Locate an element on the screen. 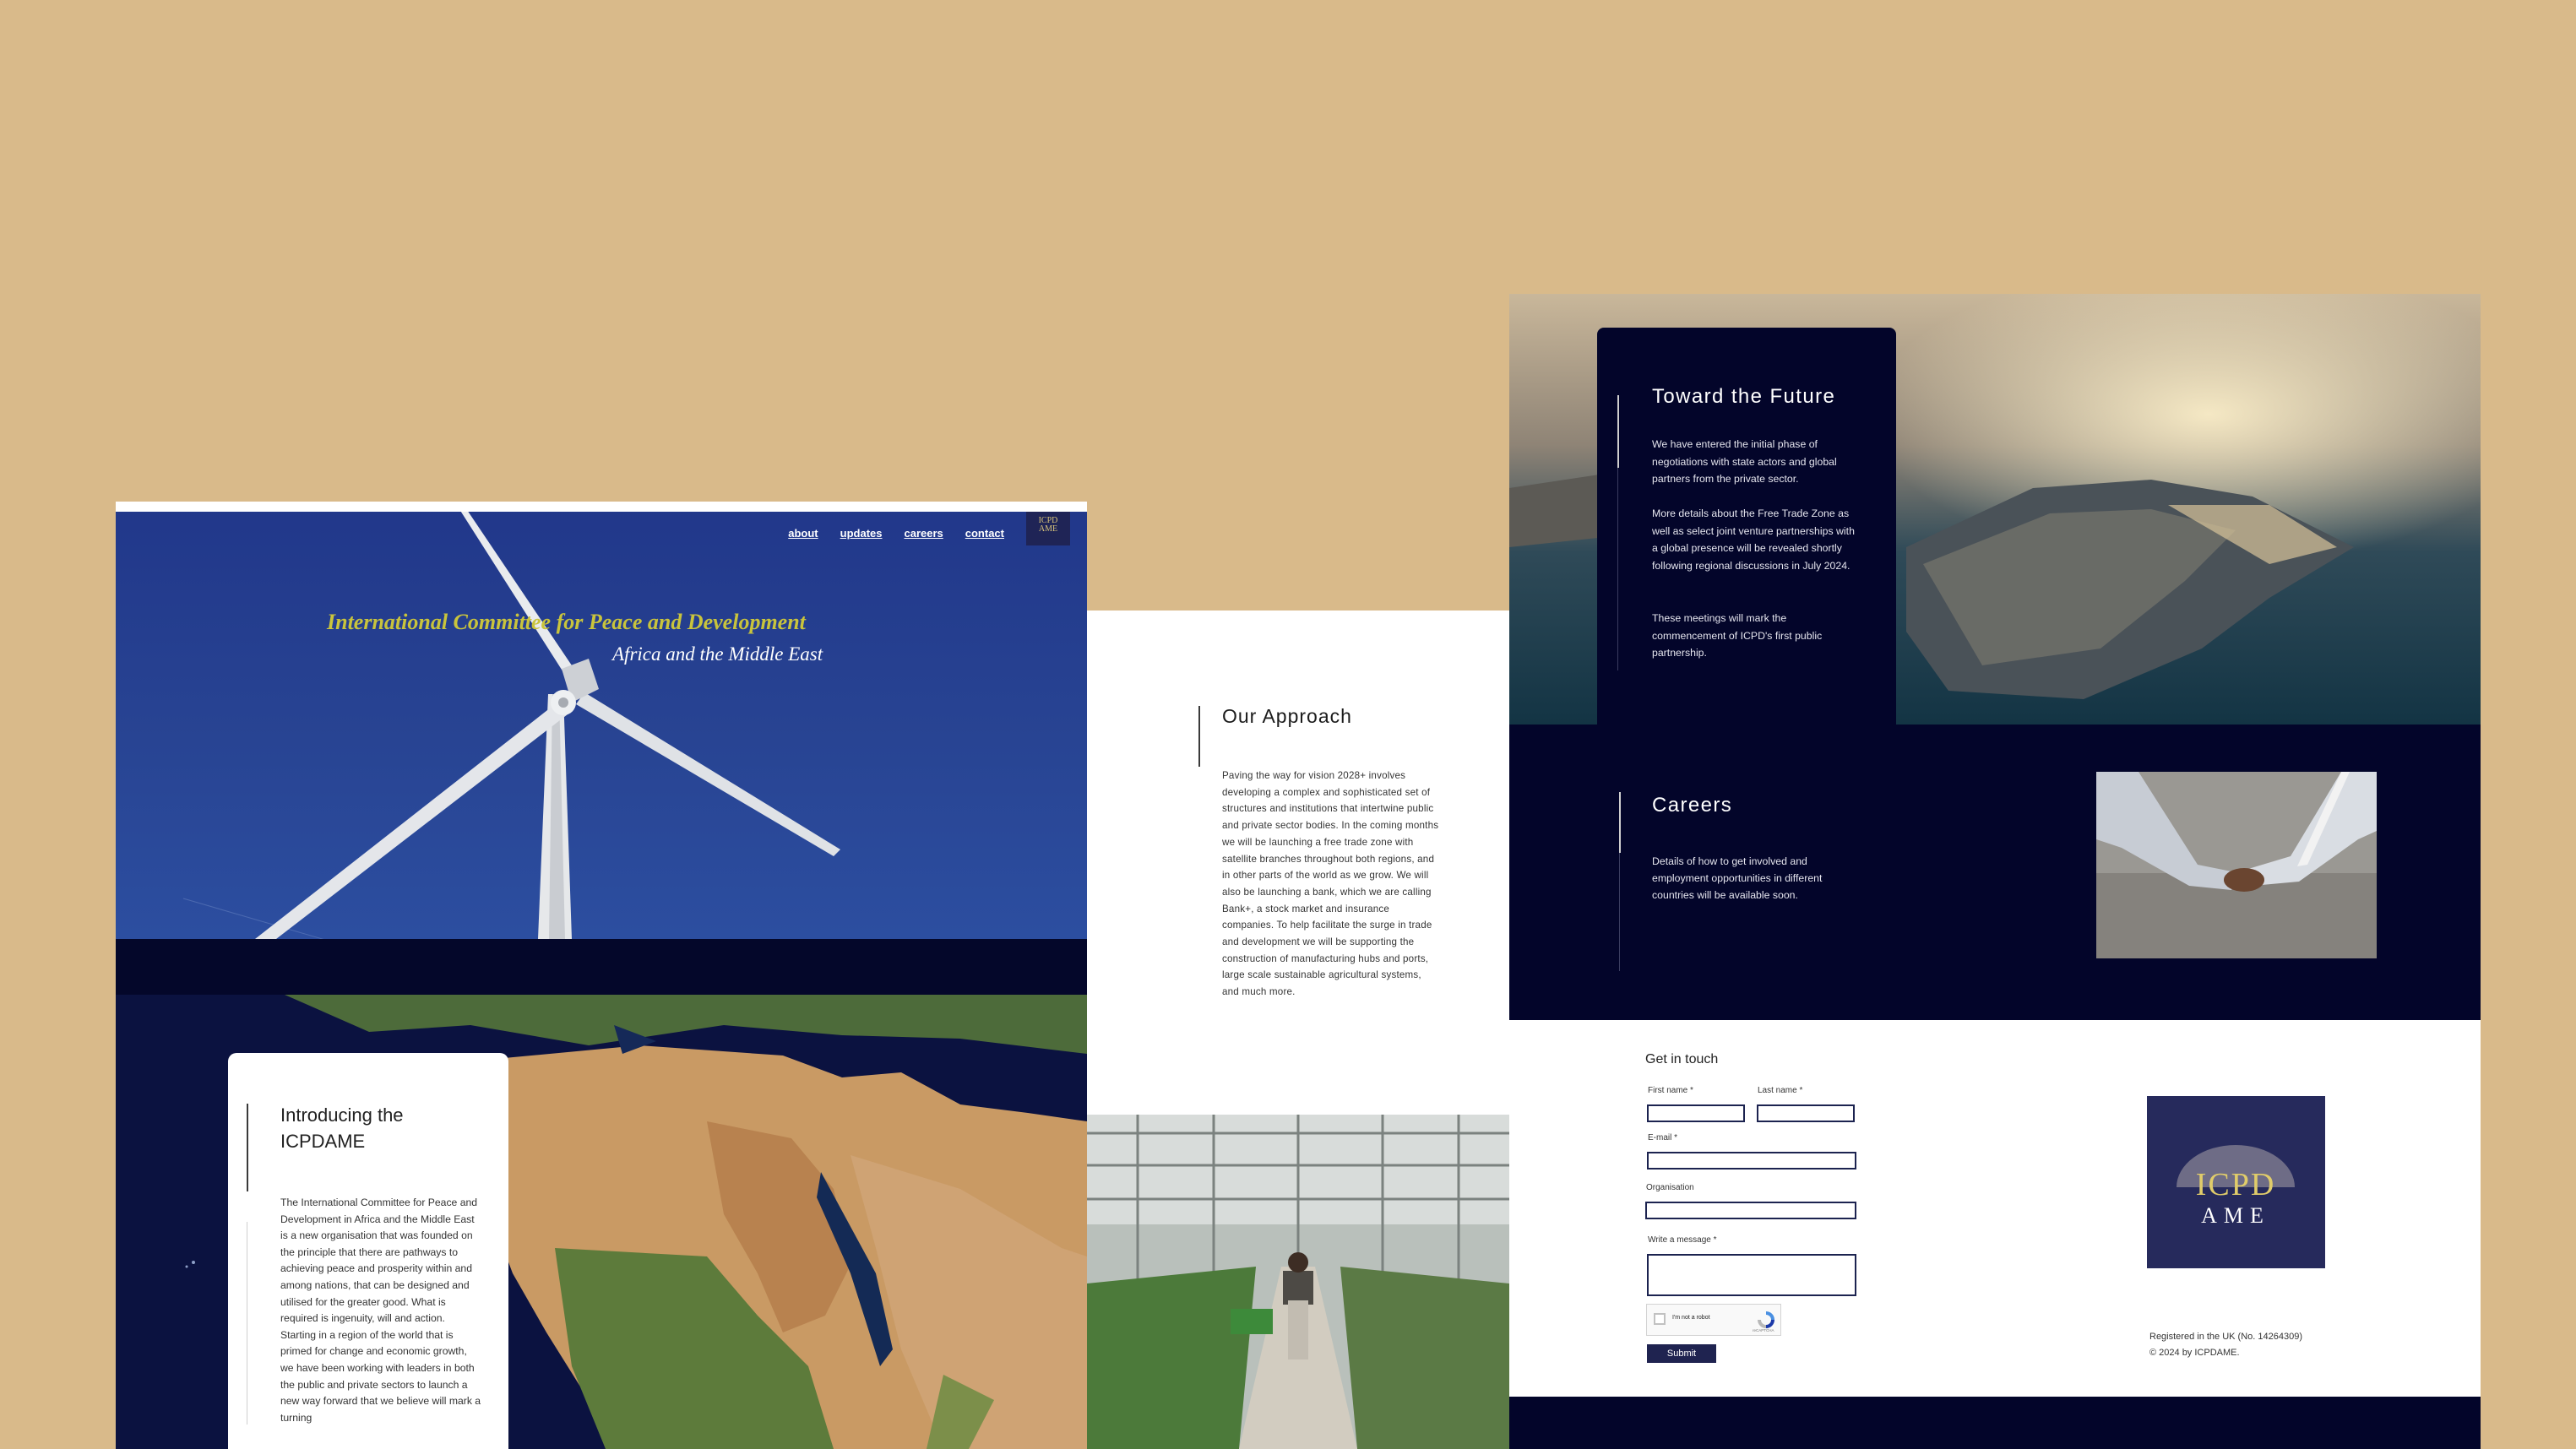 The height and width of the screenshot is (1449, 2576). greenhouse-image is located at coordinates (1298, 1282).